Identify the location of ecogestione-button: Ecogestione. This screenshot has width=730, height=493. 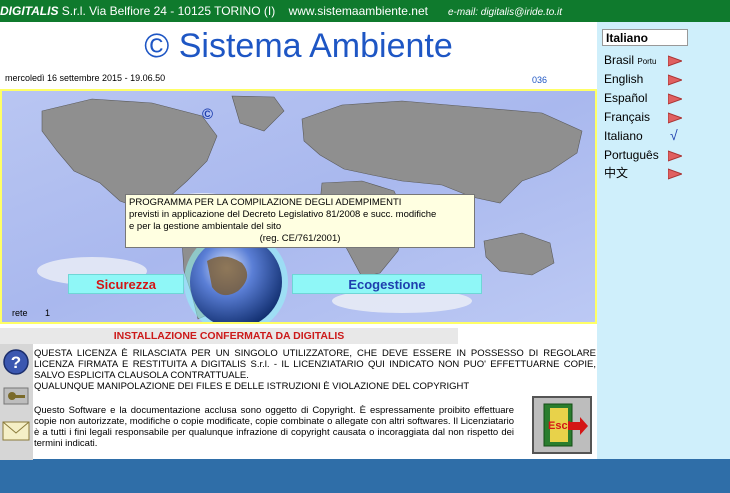
(387, 284).